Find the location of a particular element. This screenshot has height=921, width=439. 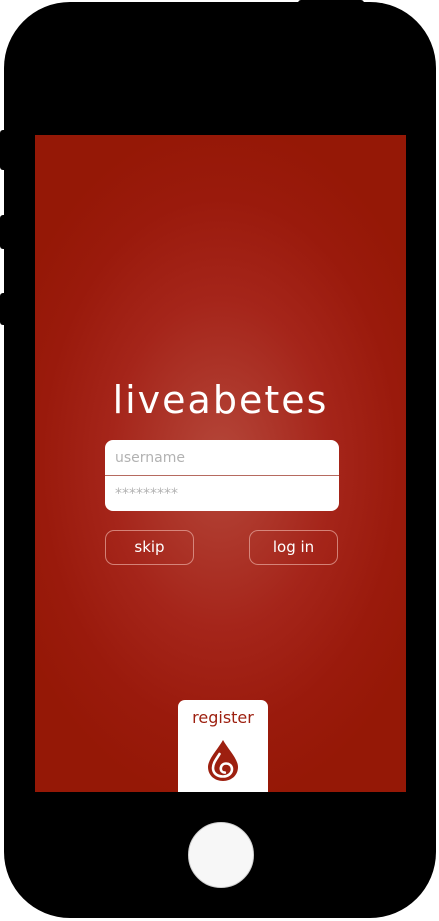

app-title: liveabetes is located at coordinates (220, 400).